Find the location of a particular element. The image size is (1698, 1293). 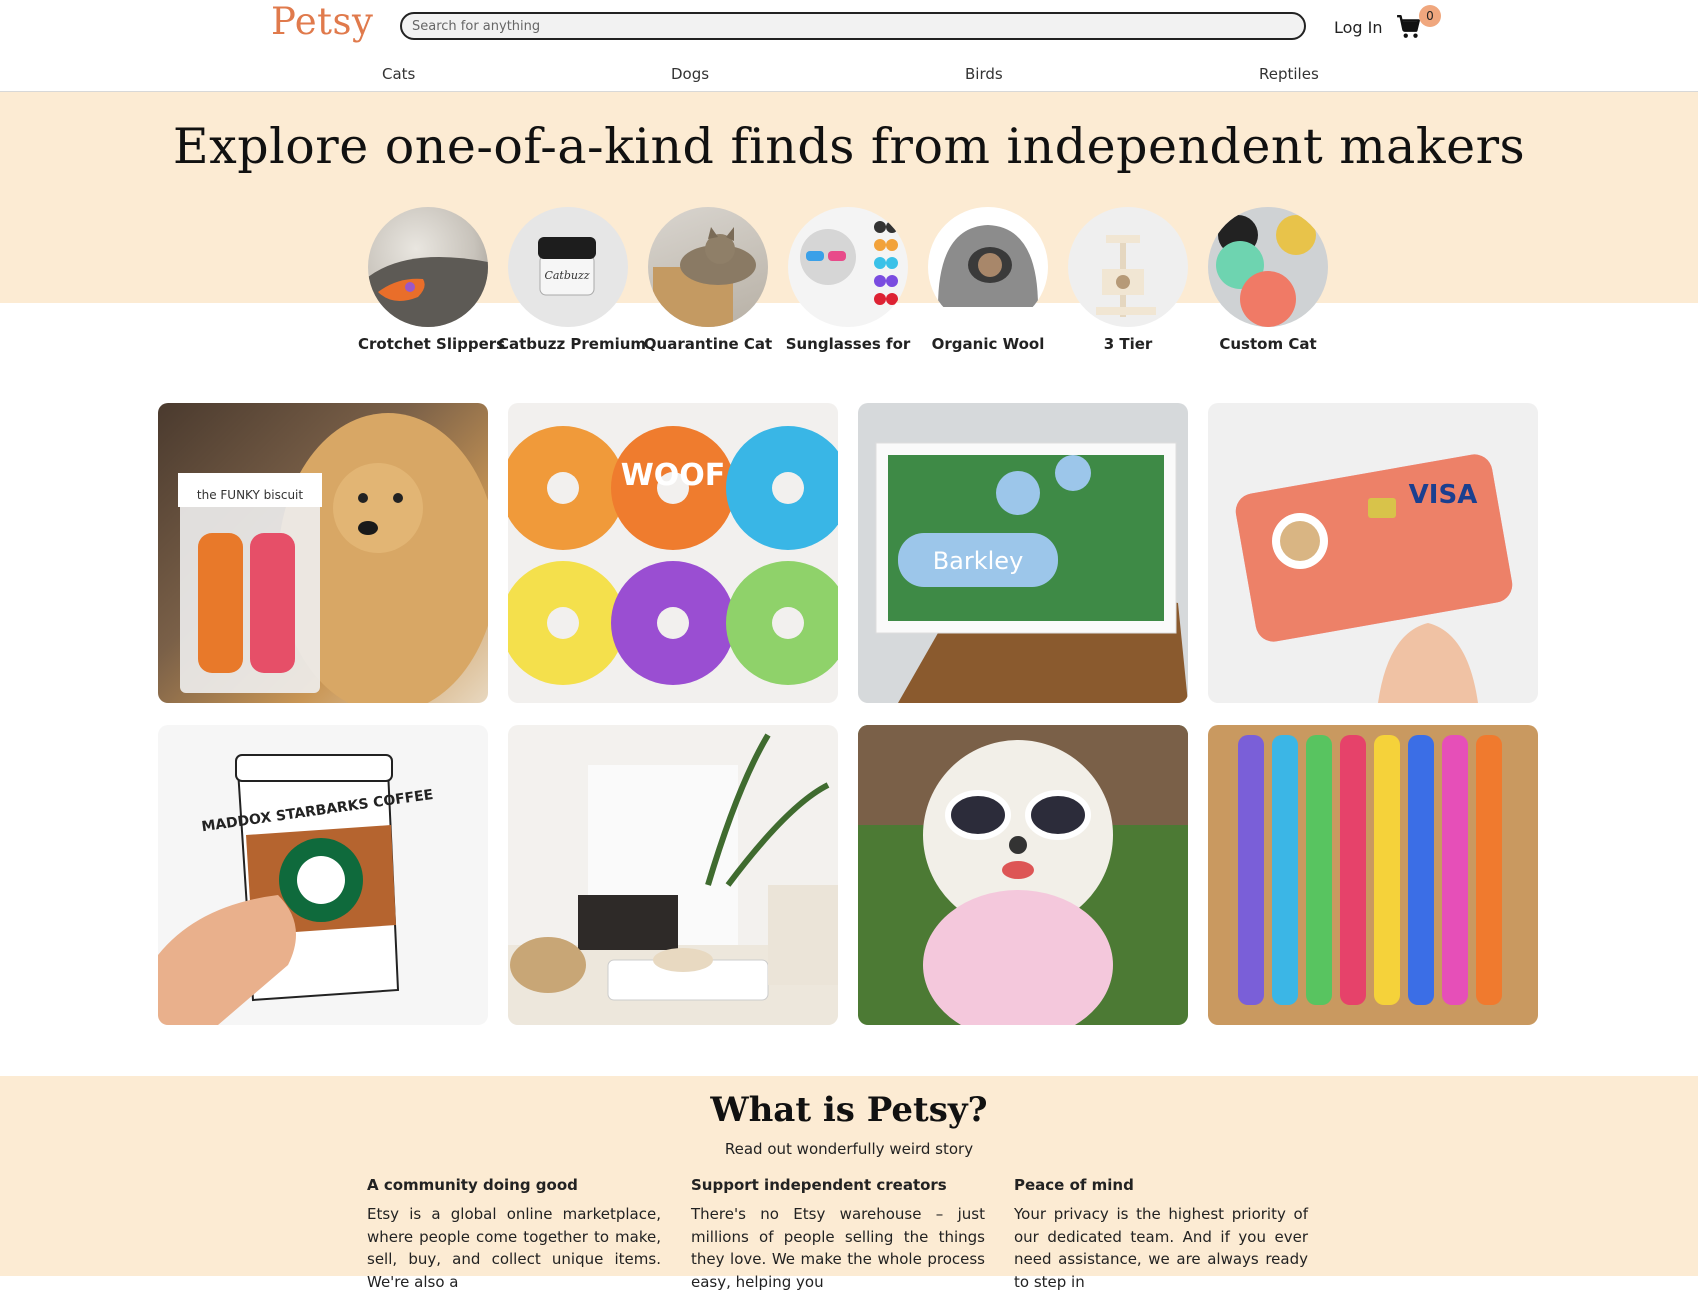

product-image: VISA is located at coordinates (1374, 578).